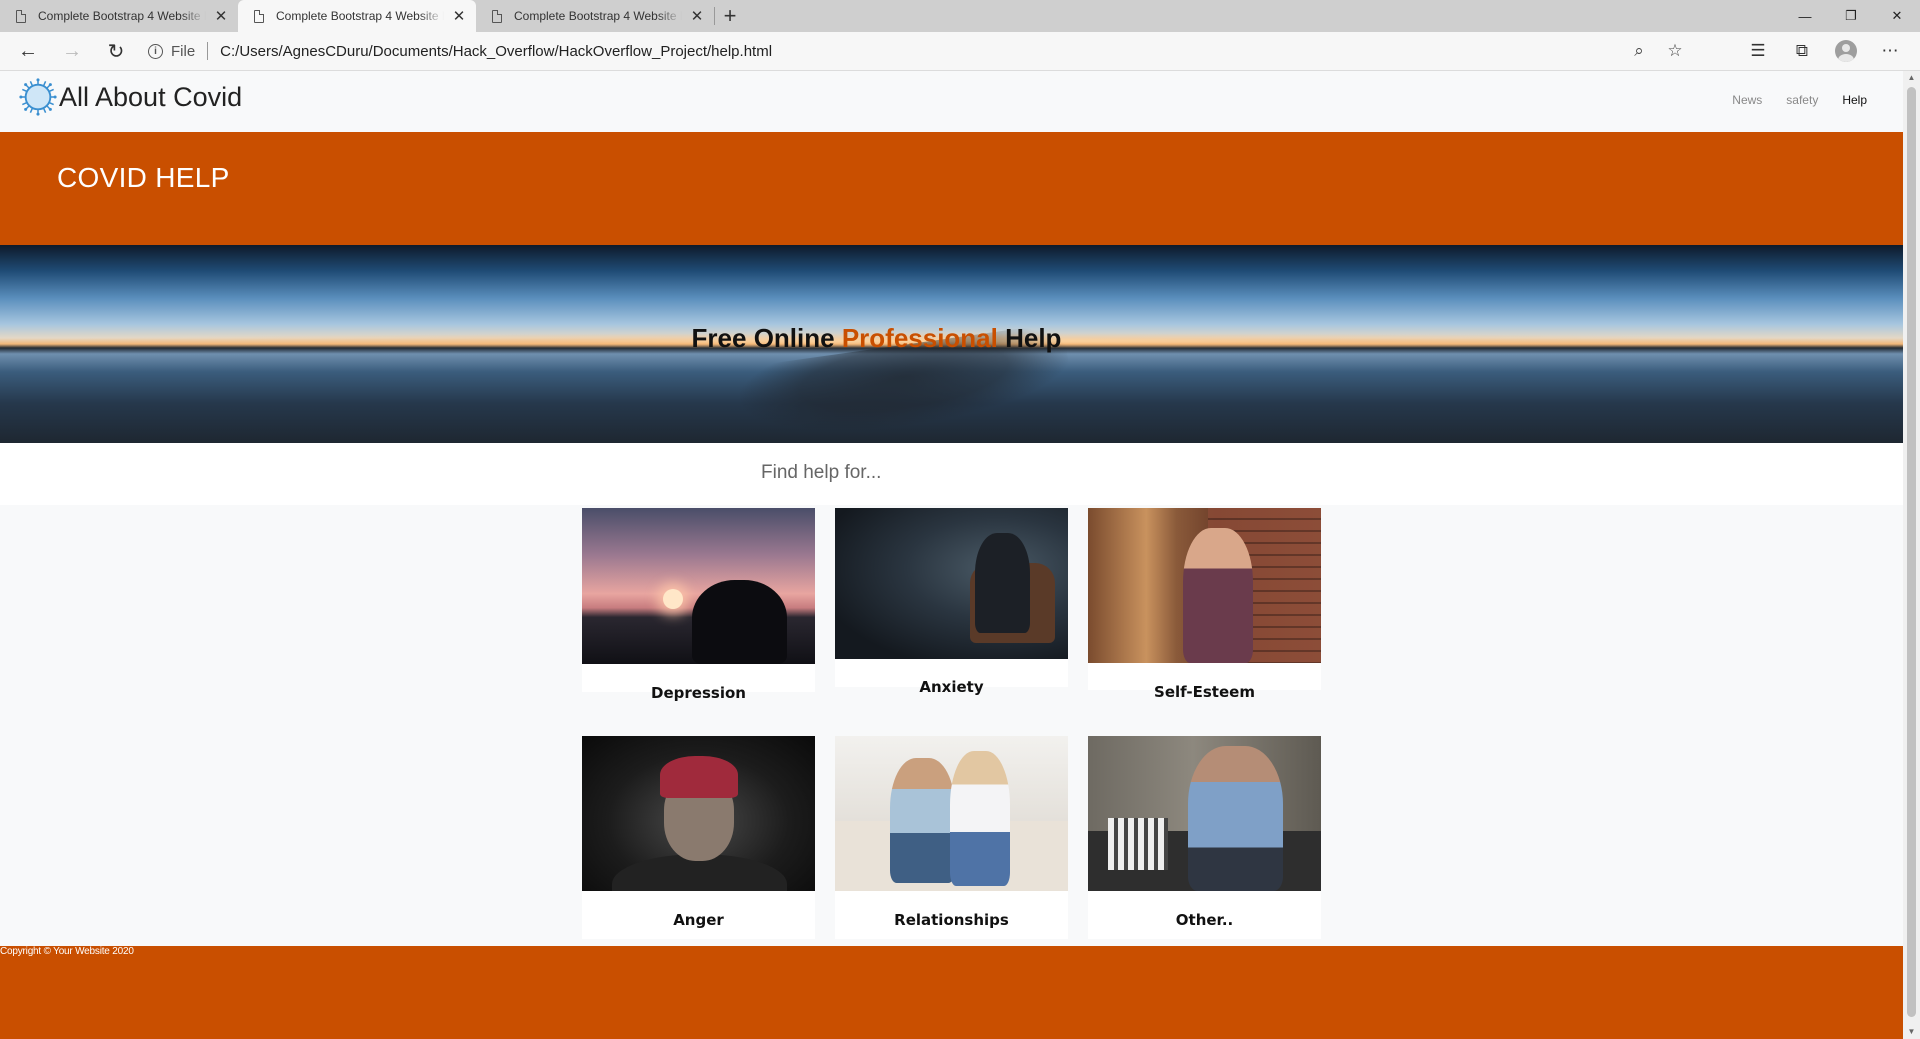  I want to click on woman-figure, so click(980, 818).